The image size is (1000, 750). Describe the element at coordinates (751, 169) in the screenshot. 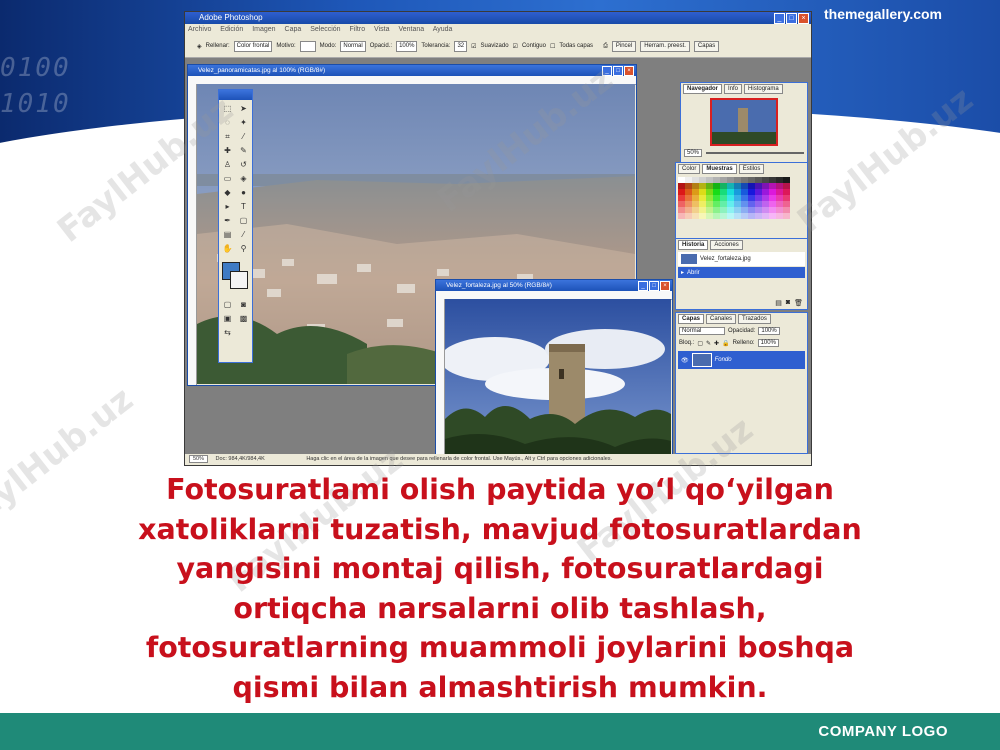

I see `tab-styles: Estilos` at that location.